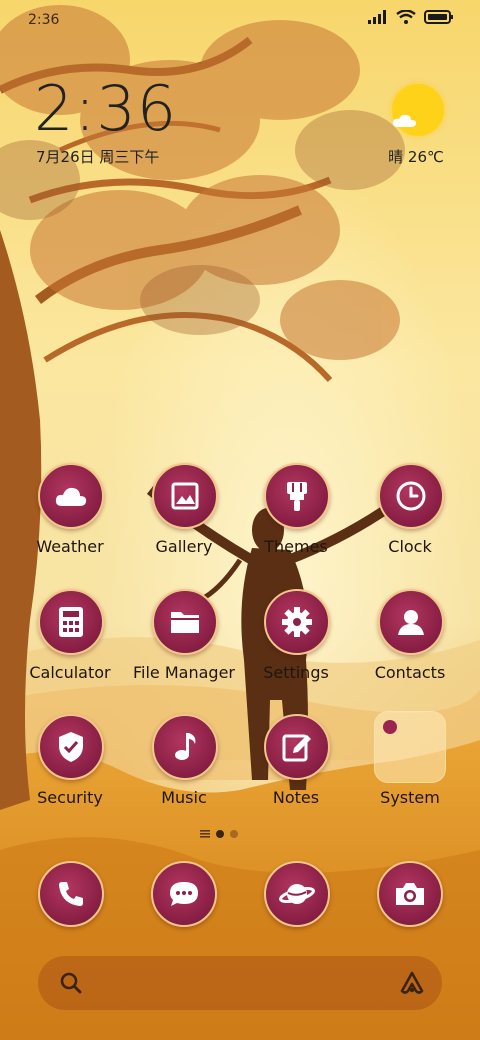 The height and width of the screenshot is (1040, 480). I want to click on app-file-manager: File Manager, so click(184, 649).